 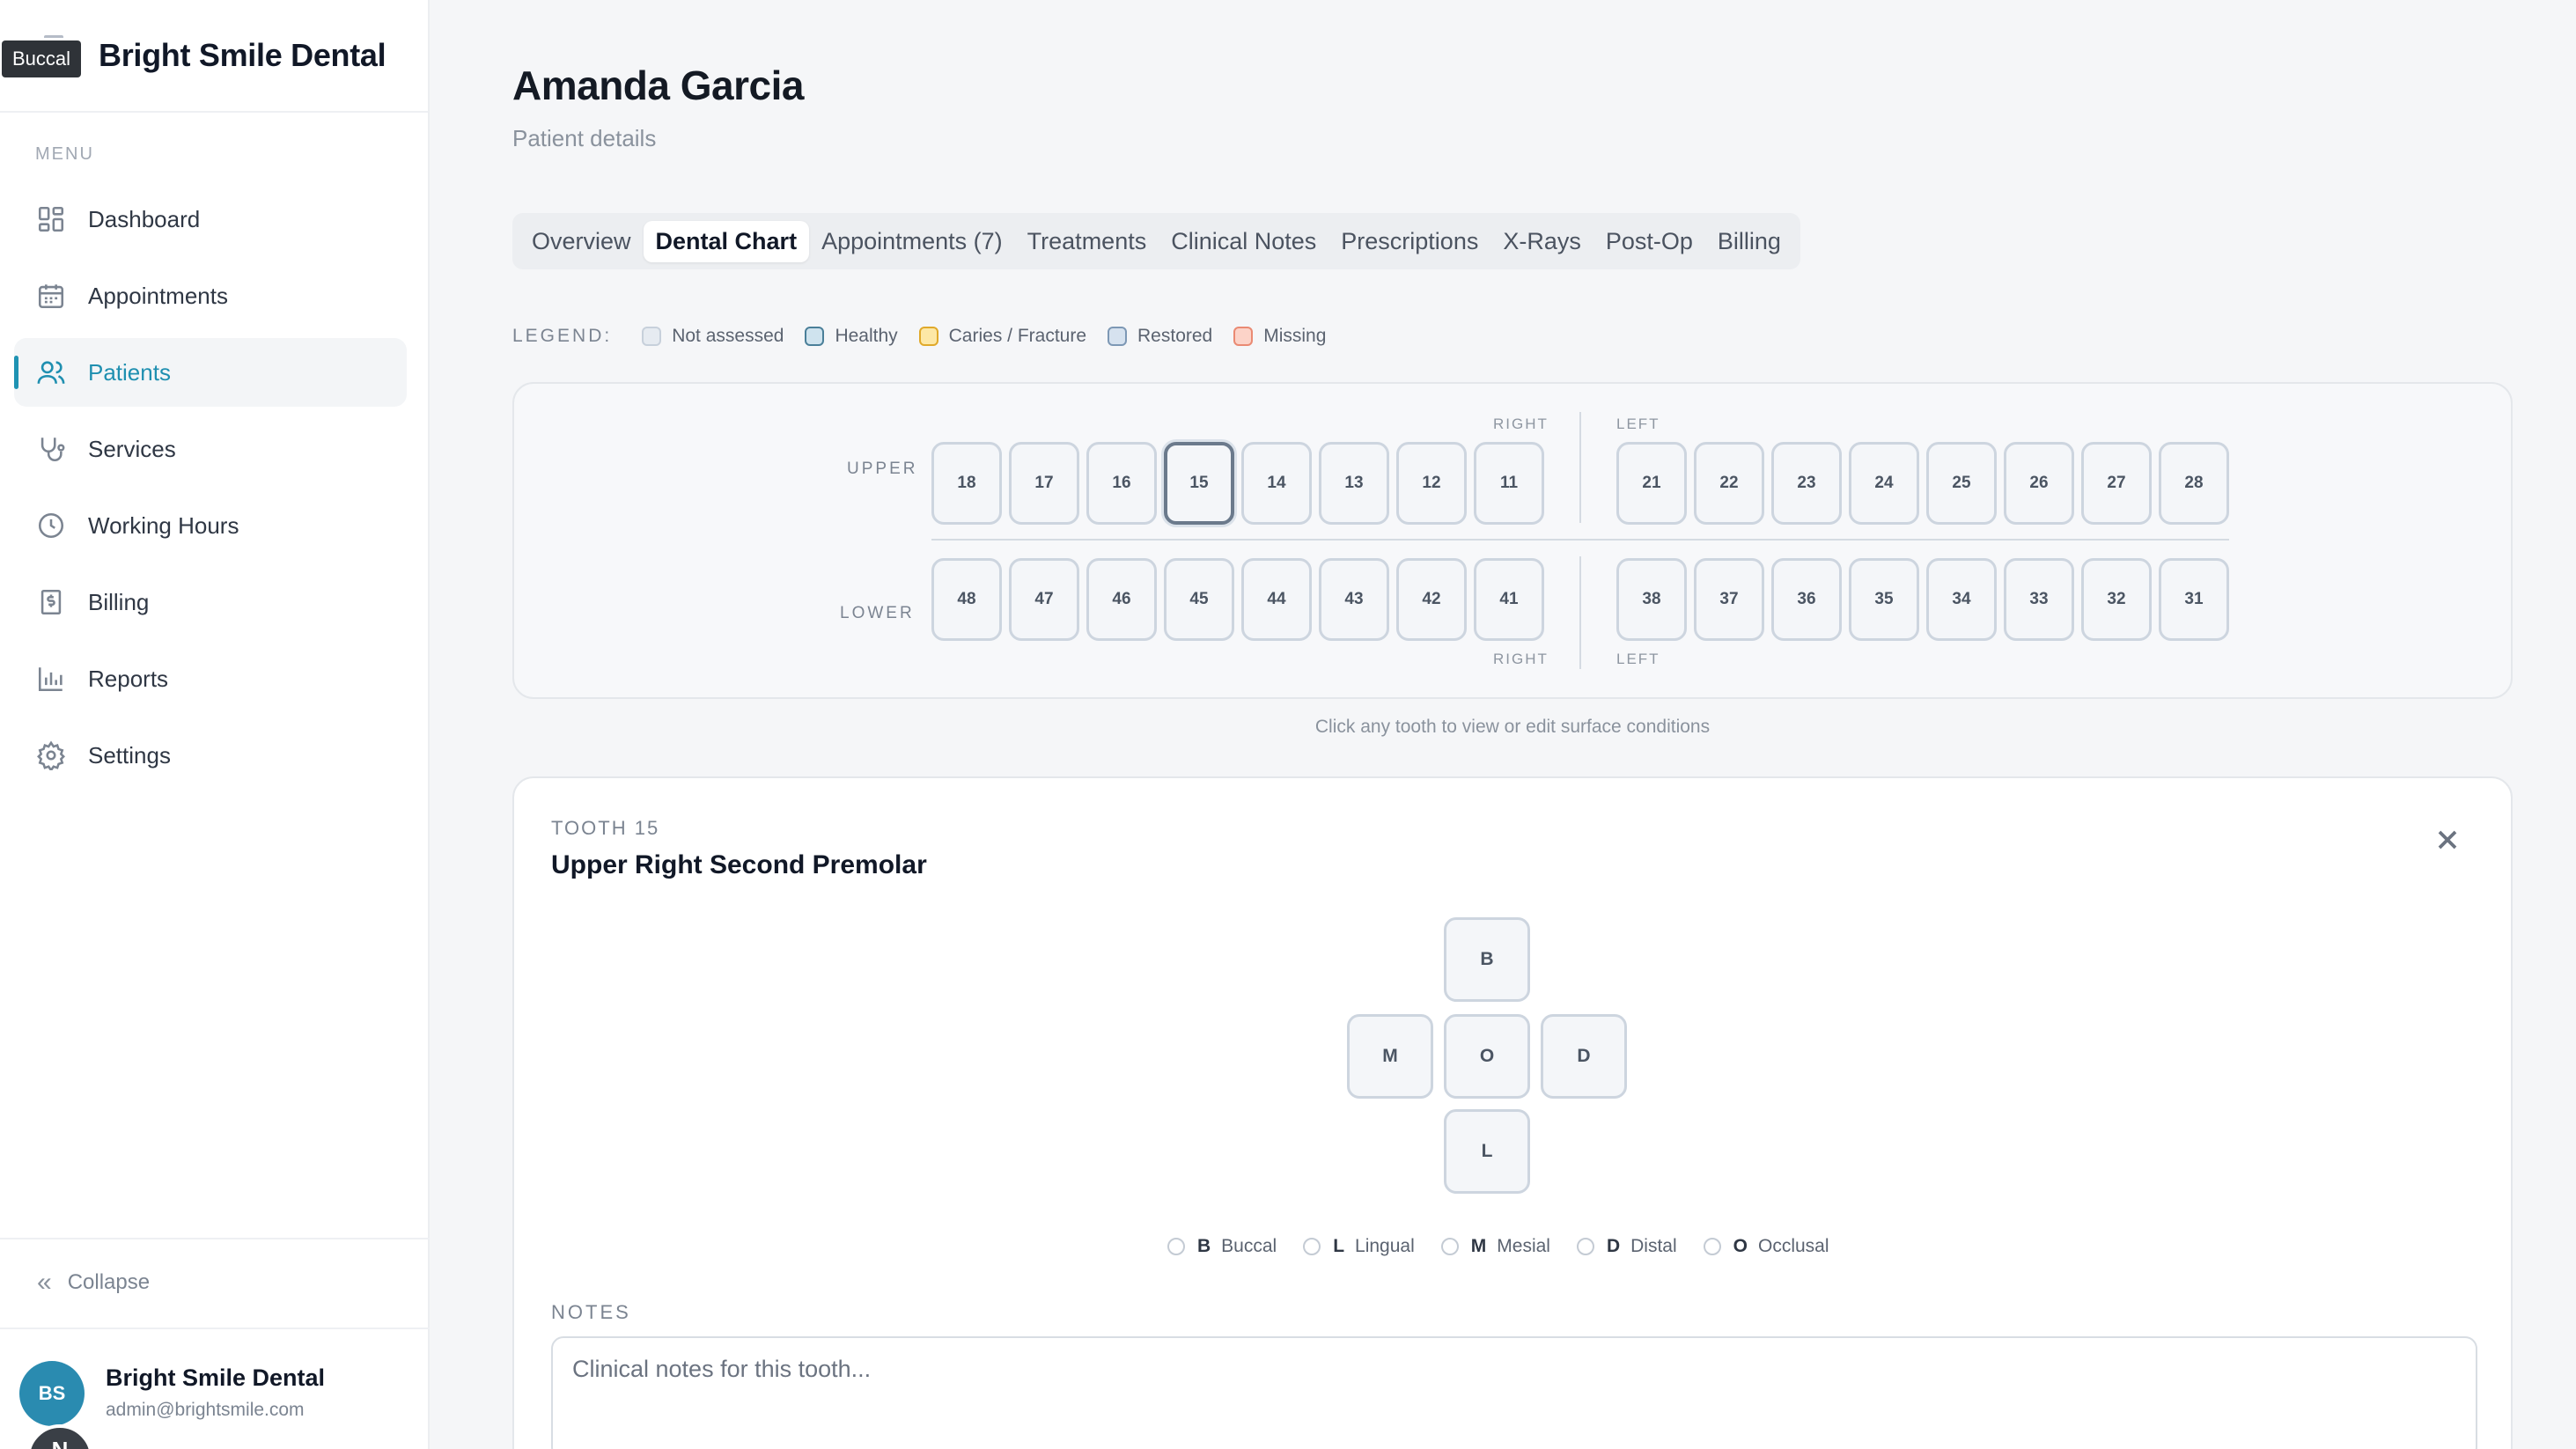 What do you see at coordinates (1409, 242) in the screenshot?
I see `tab-prescriptions: Prescriptions` at bounding box center [1409, 242].